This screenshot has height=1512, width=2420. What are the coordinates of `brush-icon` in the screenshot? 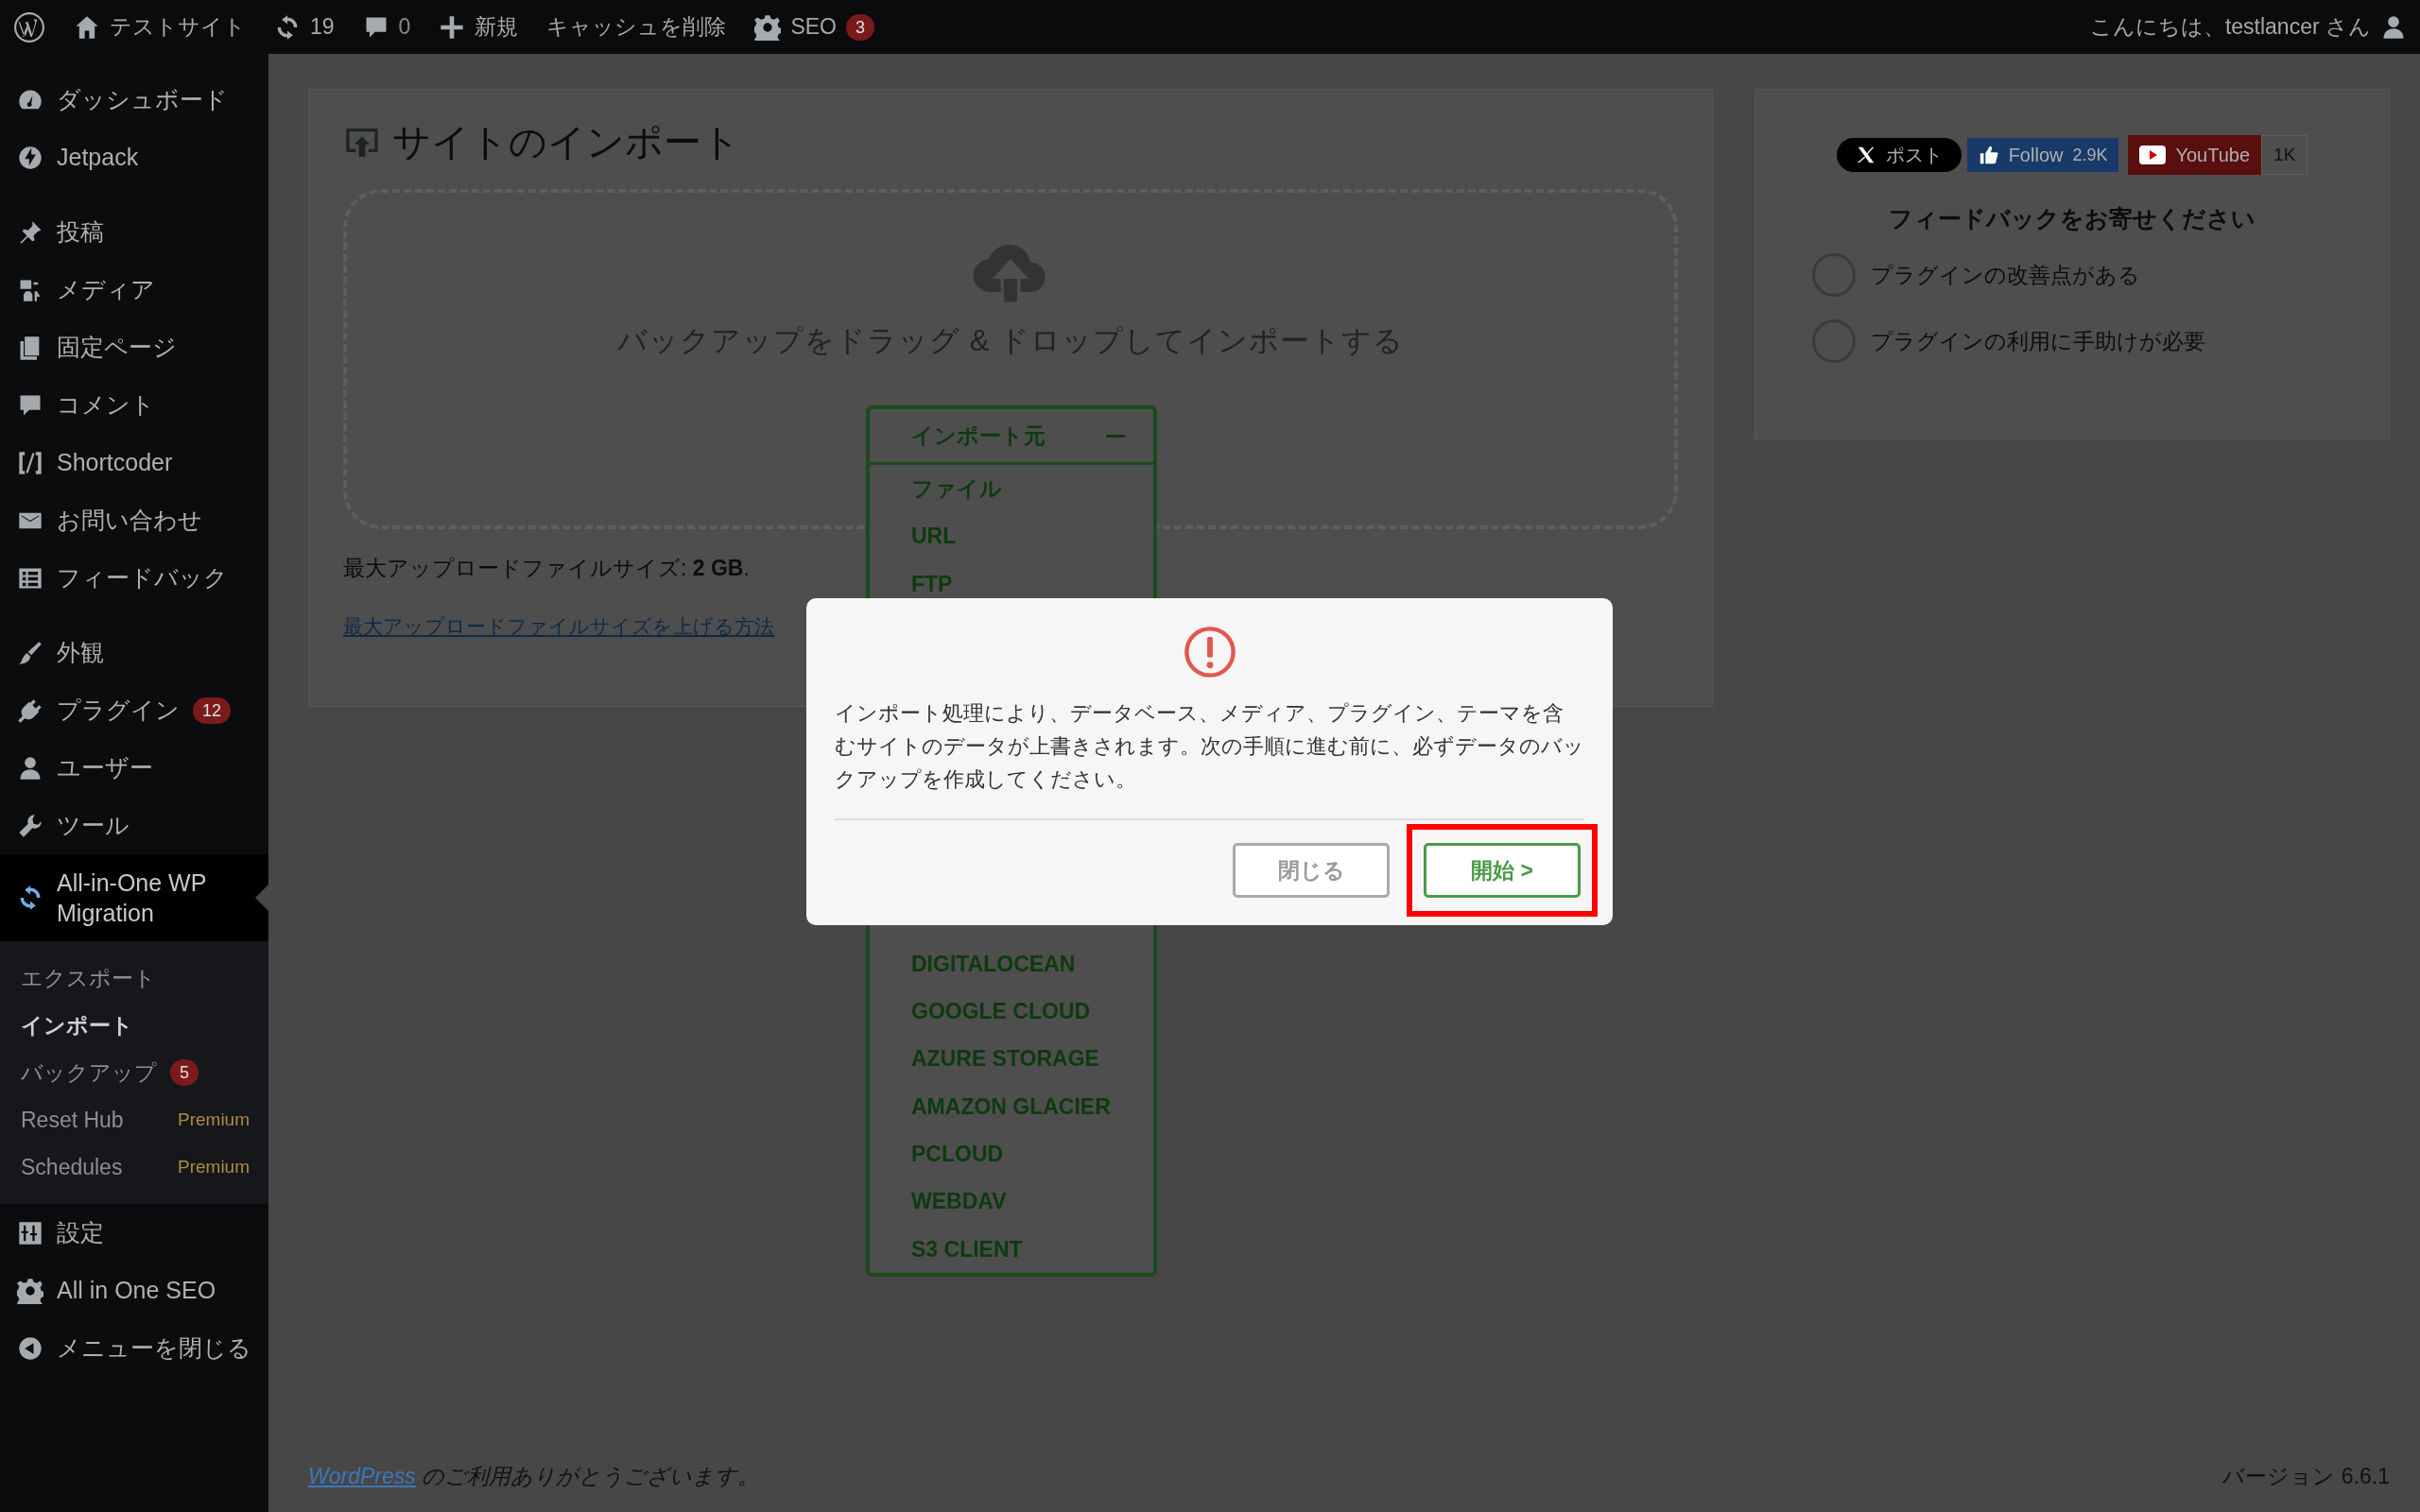 It's located at (30, 652).